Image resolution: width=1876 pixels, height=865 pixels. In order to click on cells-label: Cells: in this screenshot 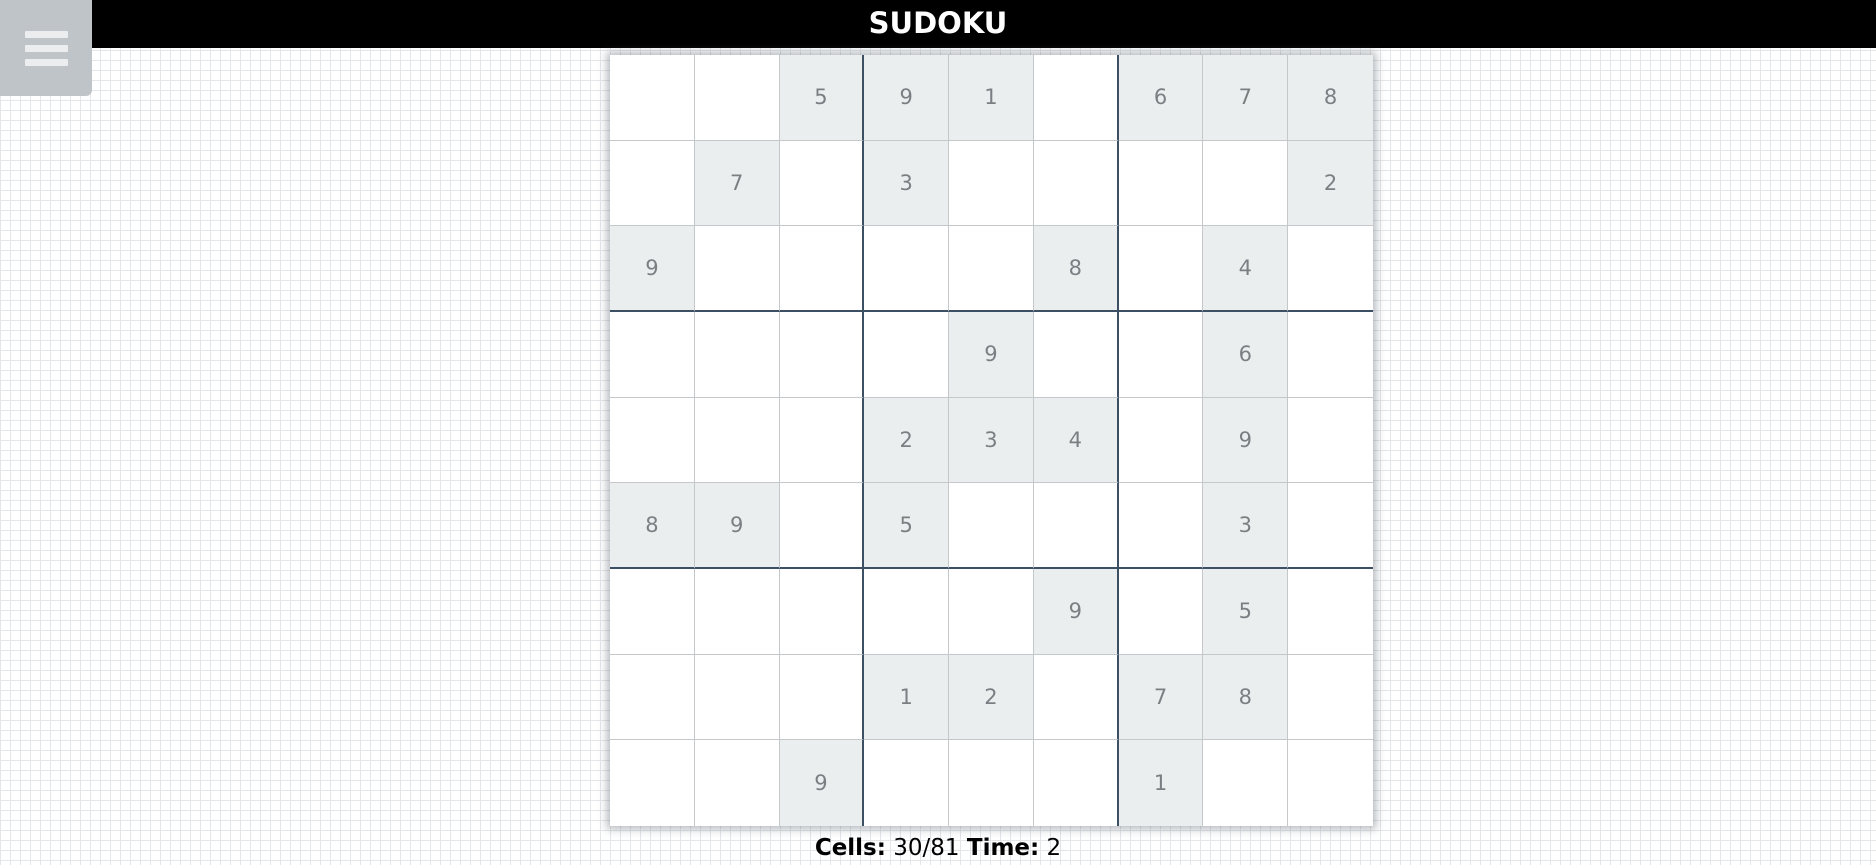, I will do `click(850, 848)`.